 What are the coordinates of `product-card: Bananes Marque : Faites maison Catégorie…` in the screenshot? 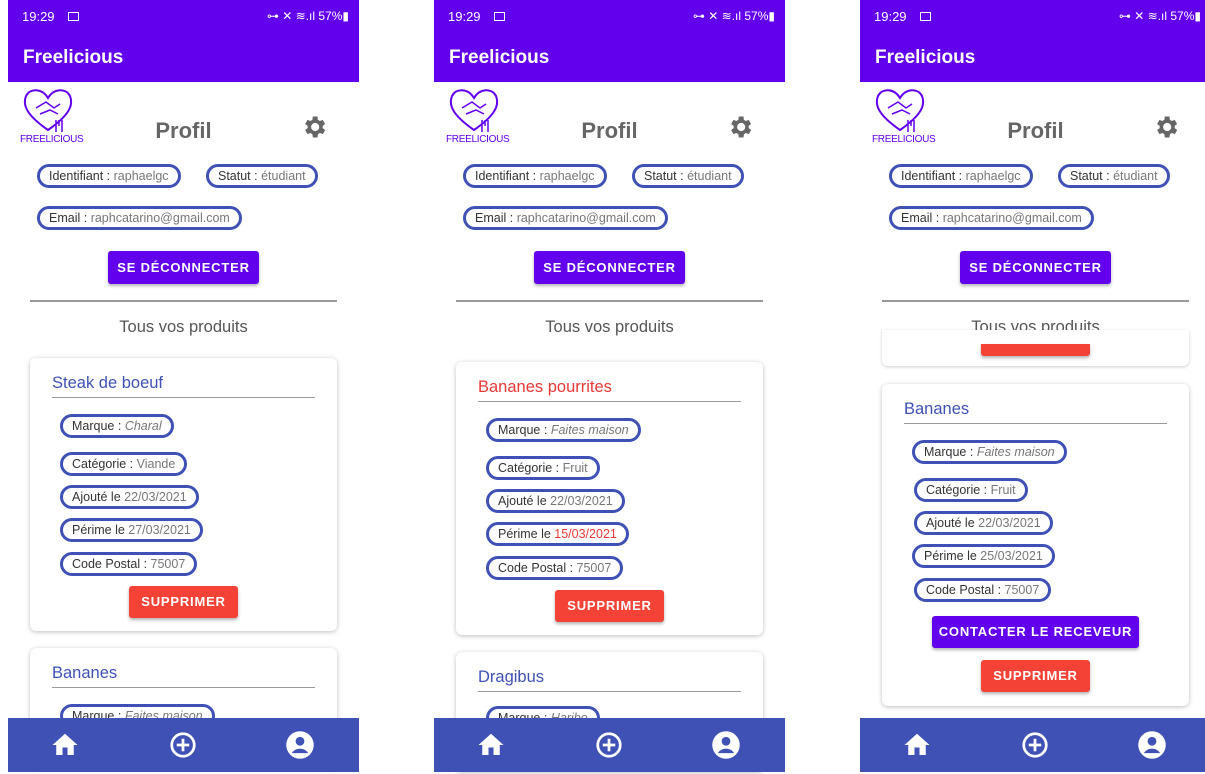 It's located at (1035, 545).